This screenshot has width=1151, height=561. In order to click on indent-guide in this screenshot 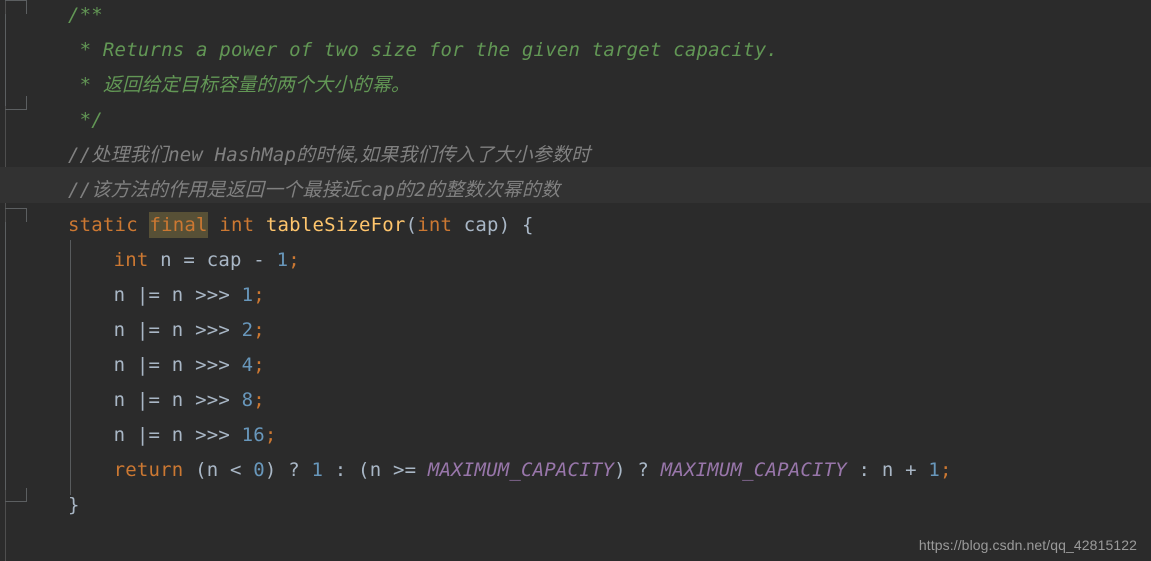, I will do `click(70, 367)`.